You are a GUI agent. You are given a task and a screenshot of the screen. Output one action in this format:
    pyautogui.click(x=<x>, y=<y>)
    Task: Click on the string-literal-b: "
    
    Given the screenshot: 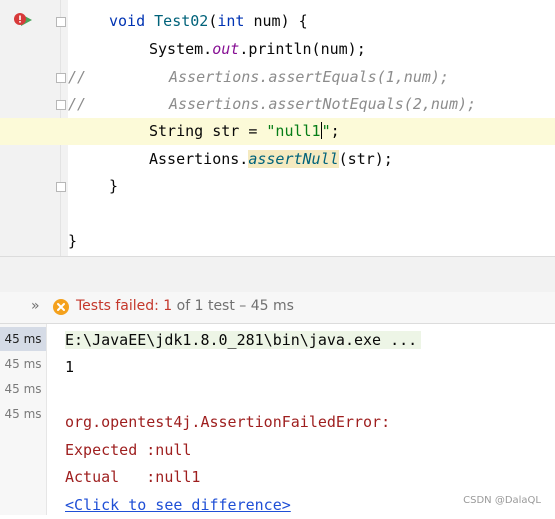 What is the action you would take?
    pyautogui.click(x=326, y=131)
    